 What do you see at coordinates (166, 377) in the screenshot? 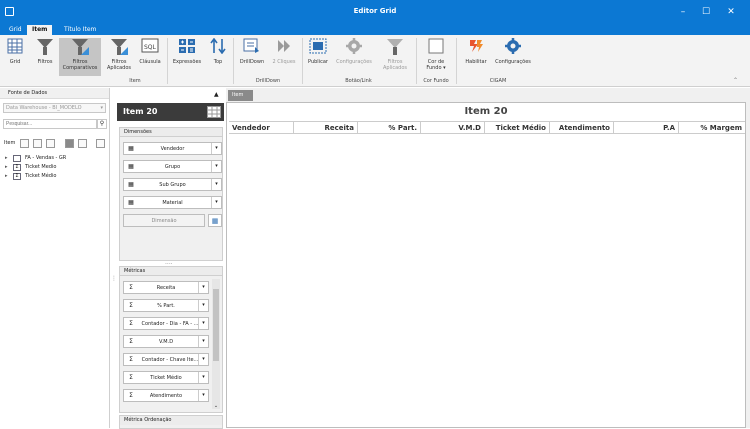
I see `metric-field: Σ Ticket Médio ▾` at bounding box center [166, 377].